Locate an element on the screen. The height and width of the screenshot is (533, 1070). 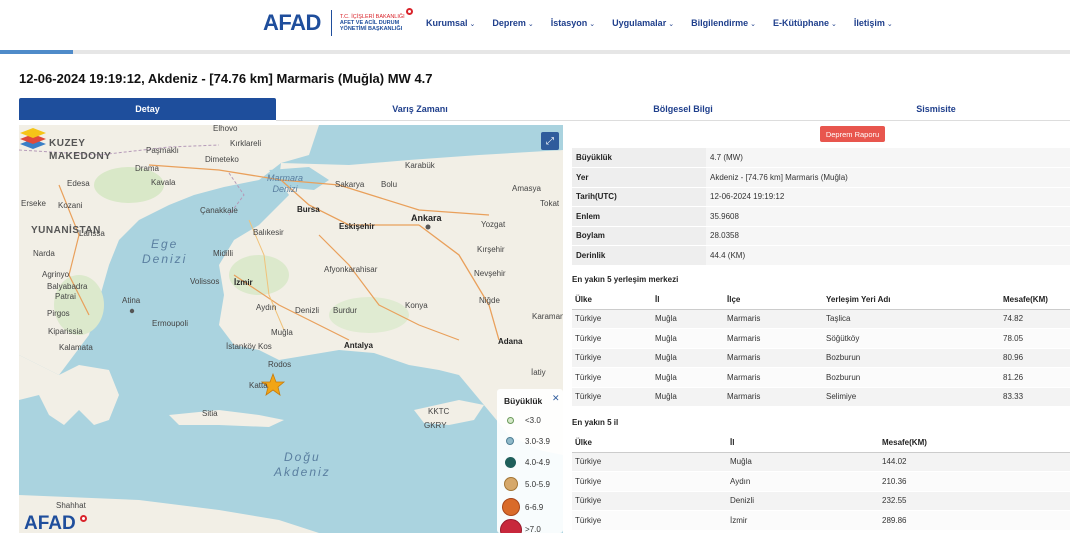
label-denizli: Denizli is located at coordinates (307, 310).